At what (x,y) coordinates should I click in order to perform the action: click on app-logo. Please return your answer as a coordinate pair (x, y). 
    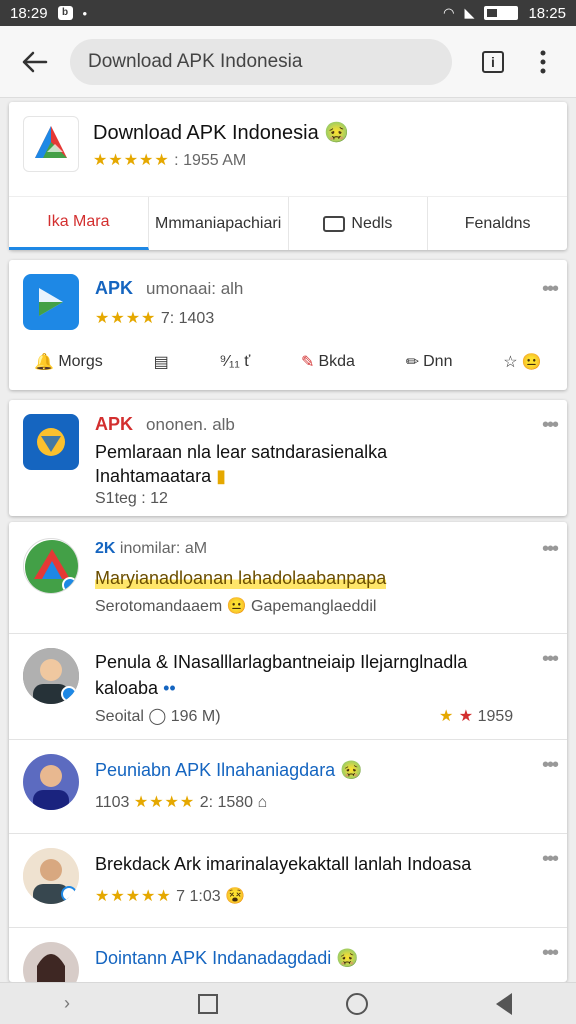
    Looking at the image, I should click on (51, 144).